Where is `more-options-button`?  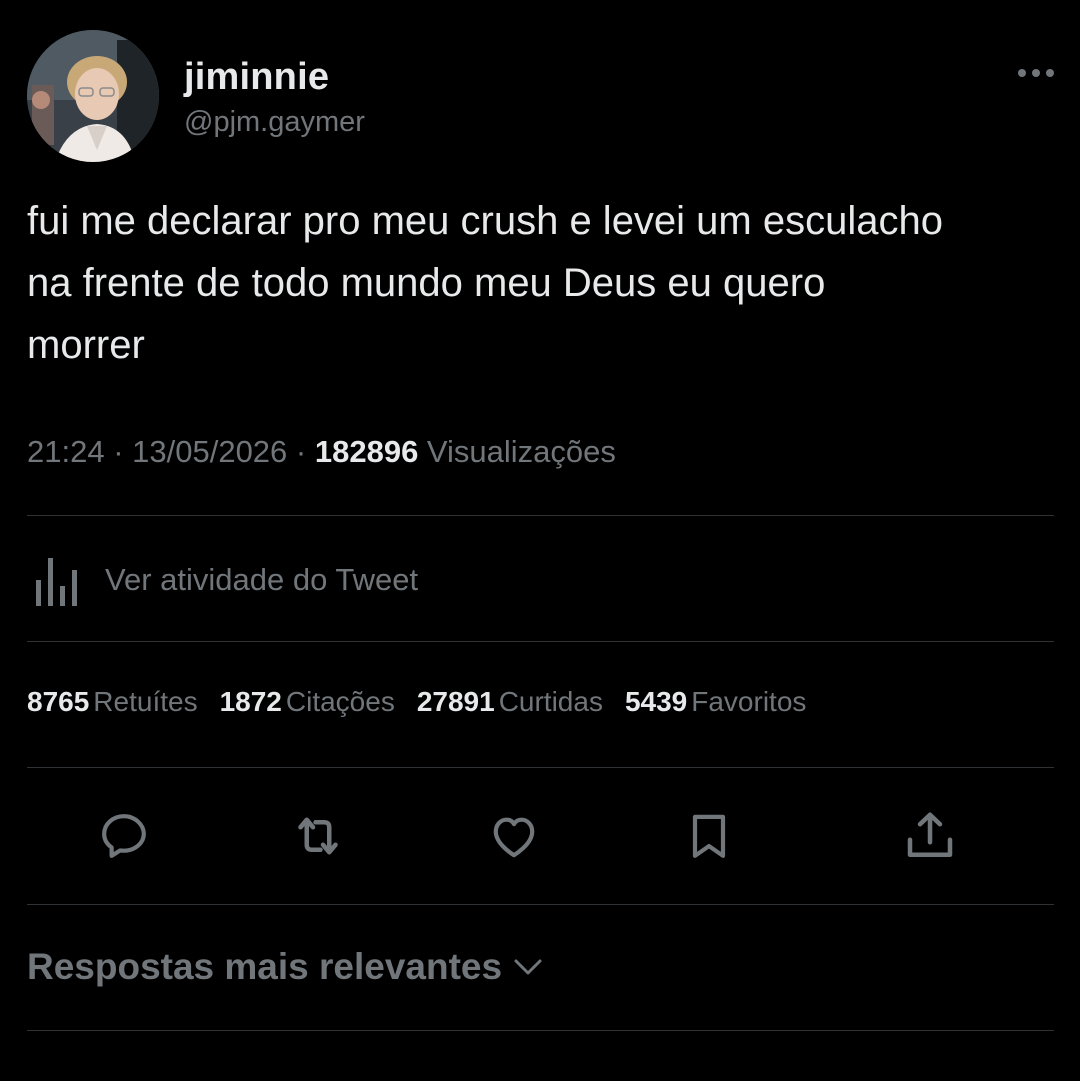 more-options-button is located at coordinates (1036, 73).